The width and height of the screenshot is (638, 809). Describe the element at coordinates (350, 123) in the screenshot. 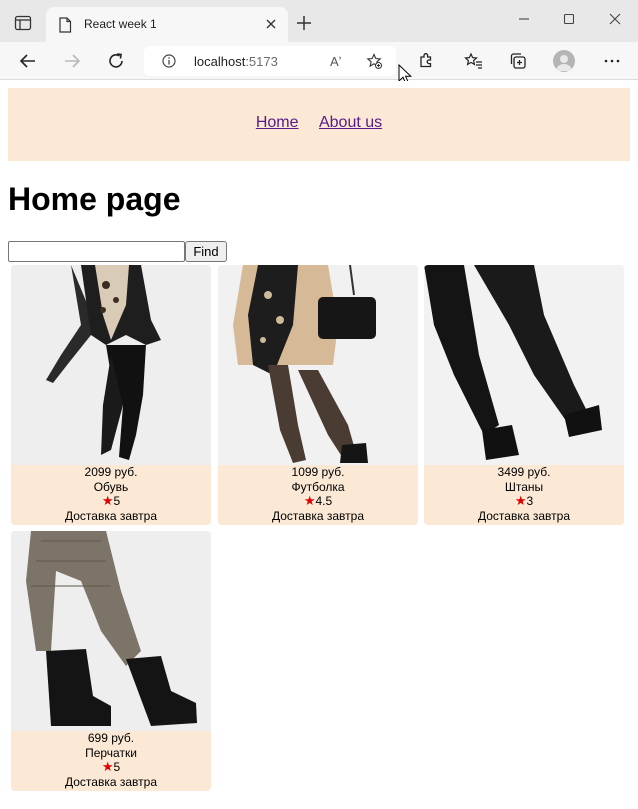

I see `nav-link-about: About us` at that location.